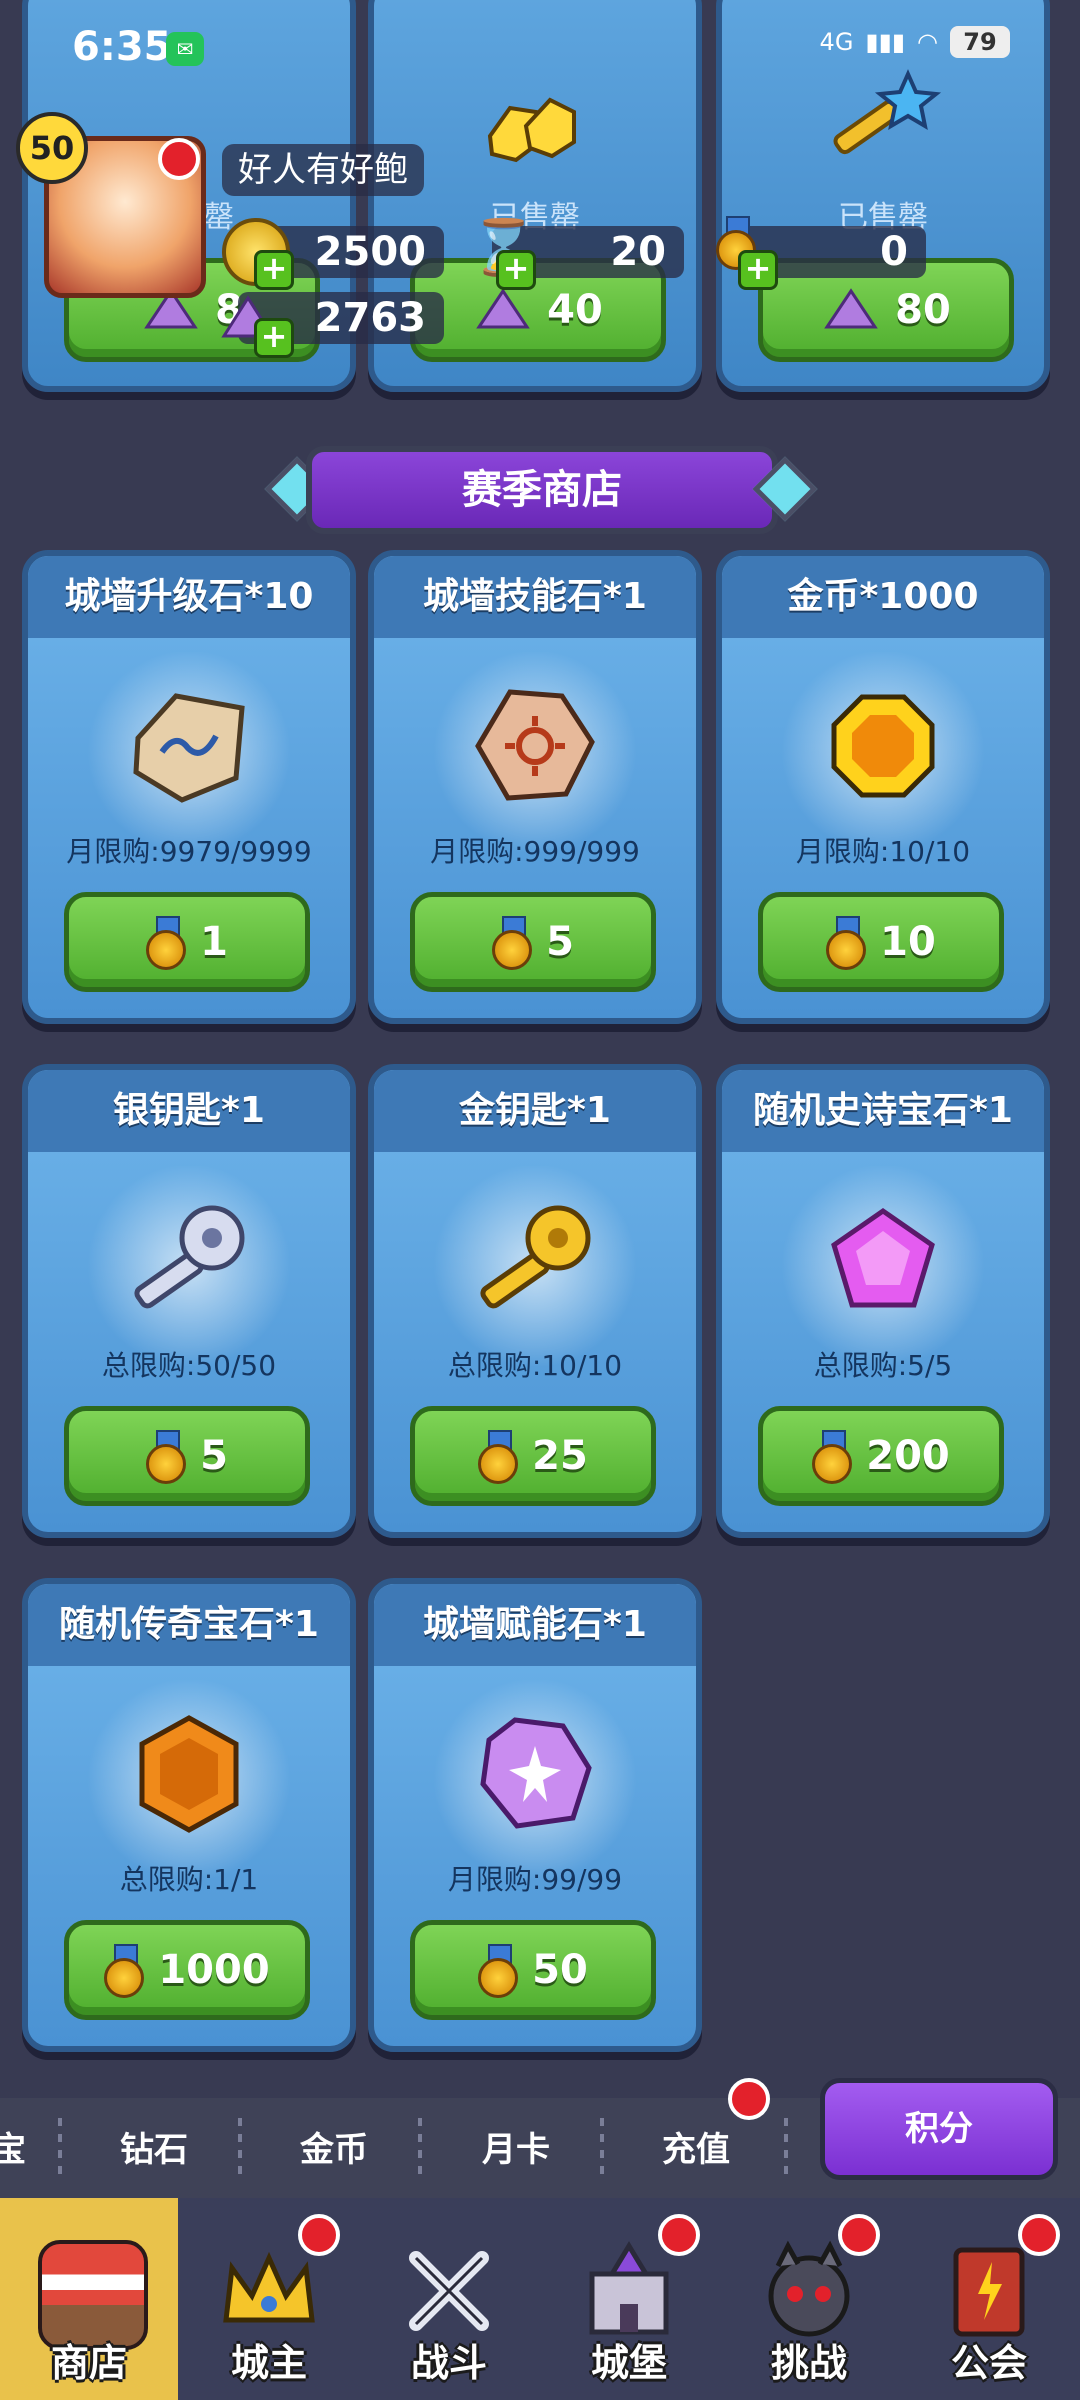  I want to click on nav-label: 城堡, so click(628, 2363).